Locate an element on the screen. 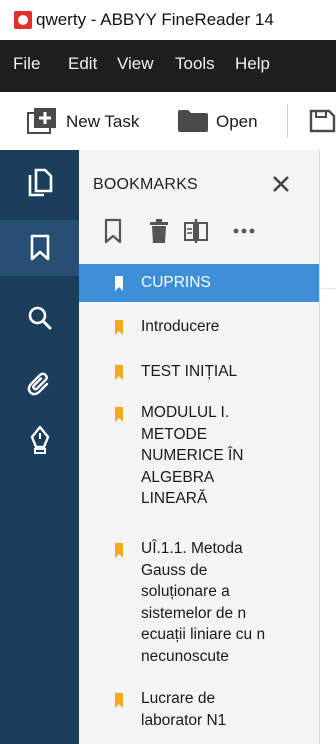  folder-icon is located at coordinates (193, 121).